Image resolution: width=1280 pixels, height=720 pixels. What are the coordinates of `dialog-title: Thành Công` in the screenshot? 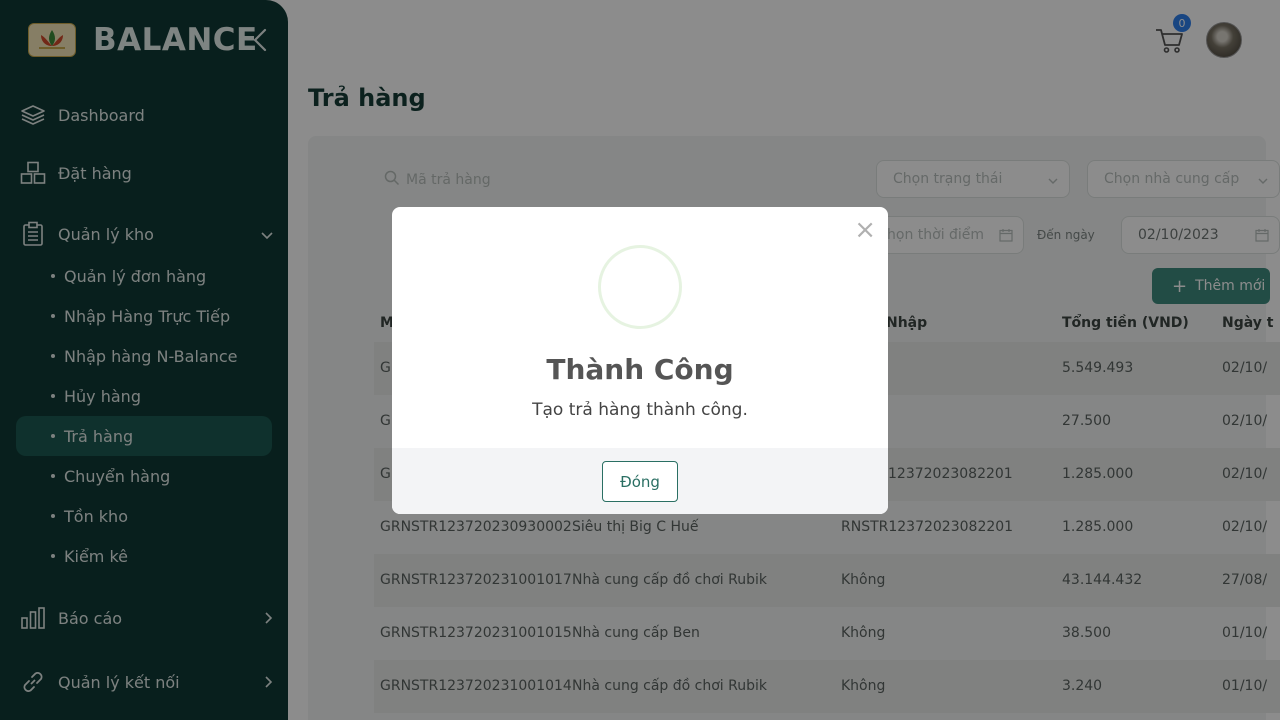 It's located at (640, 369).